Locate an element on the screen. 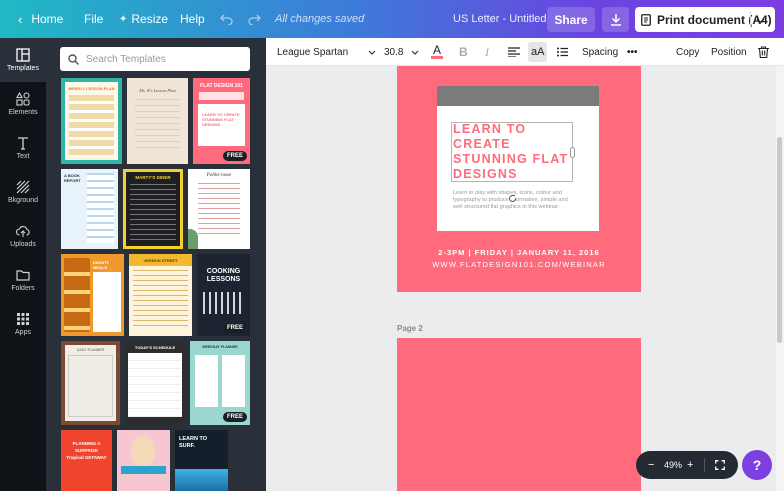 The height and width of the screenshot is (491, 784). template-thumbnail: TODAY'S SCHEDULE is located at coordinates (155, 383).